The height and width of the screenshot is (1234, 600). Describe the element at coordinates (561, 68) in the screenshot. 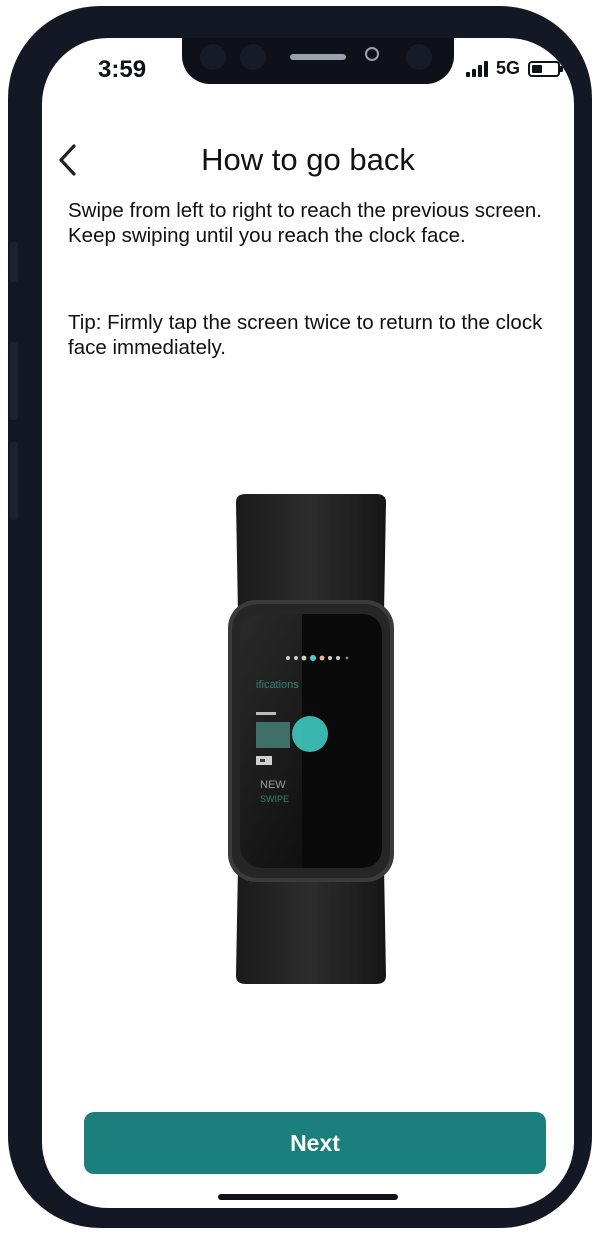

I see `battery-cap` at that location.